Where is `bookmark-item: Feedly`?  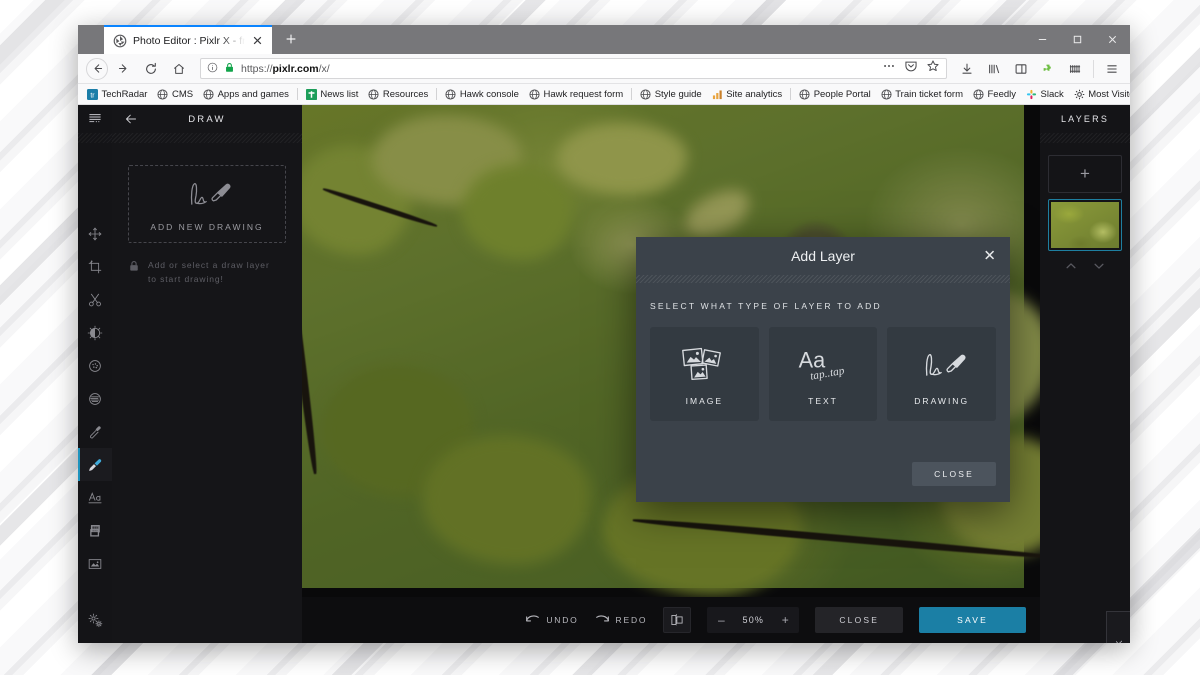
bookmark-item: Feedly is located at coordinates (994, 94).